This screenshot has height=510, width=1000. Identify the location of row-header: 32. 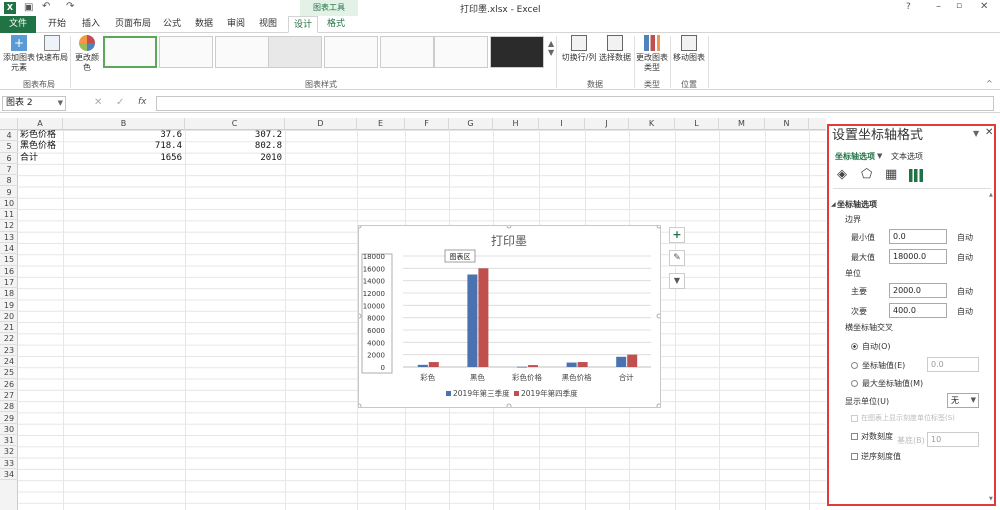
(9, 452).